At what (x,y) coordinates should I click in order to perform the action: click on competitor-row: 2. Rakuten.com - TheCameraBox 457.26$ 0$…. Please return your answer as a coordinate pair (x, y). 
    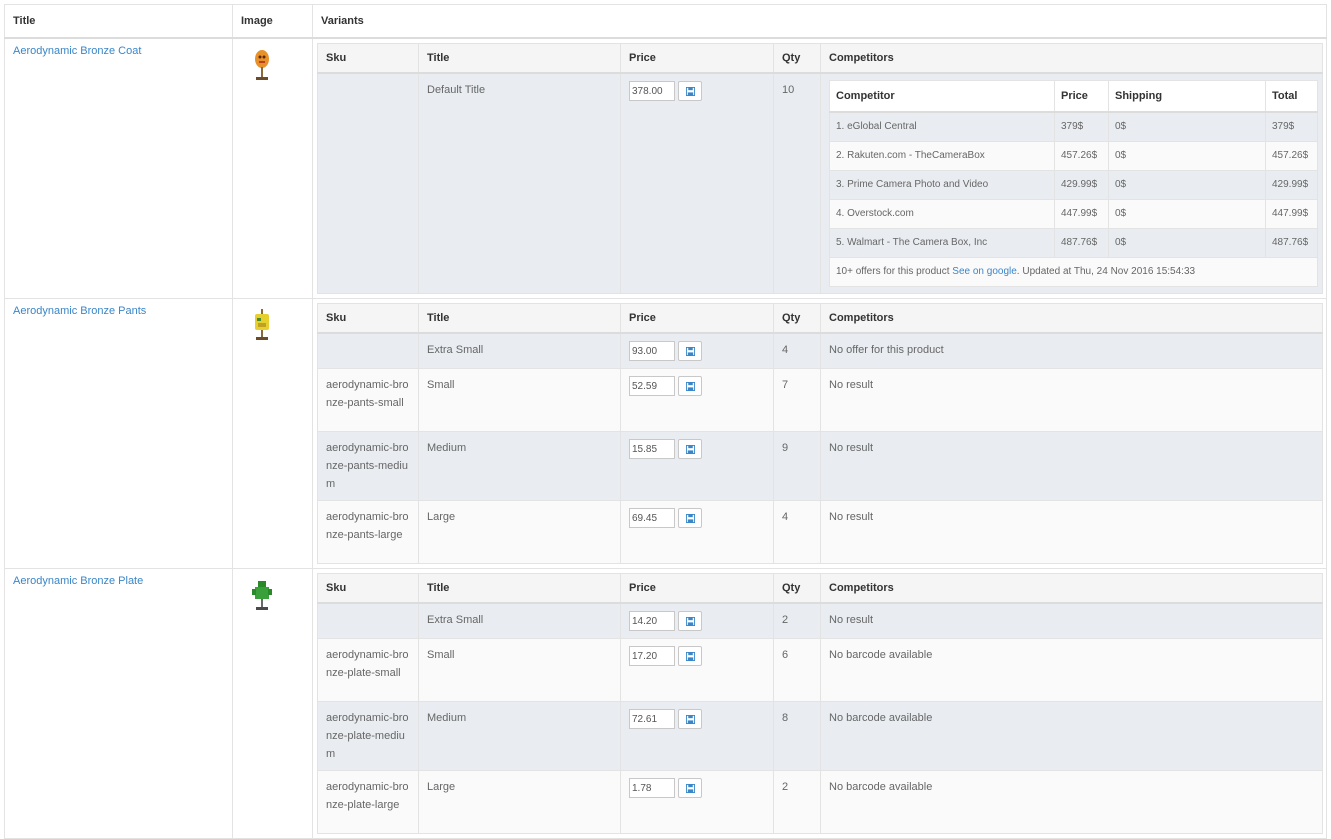
    Looking at the image, I should click on (1073, 156).